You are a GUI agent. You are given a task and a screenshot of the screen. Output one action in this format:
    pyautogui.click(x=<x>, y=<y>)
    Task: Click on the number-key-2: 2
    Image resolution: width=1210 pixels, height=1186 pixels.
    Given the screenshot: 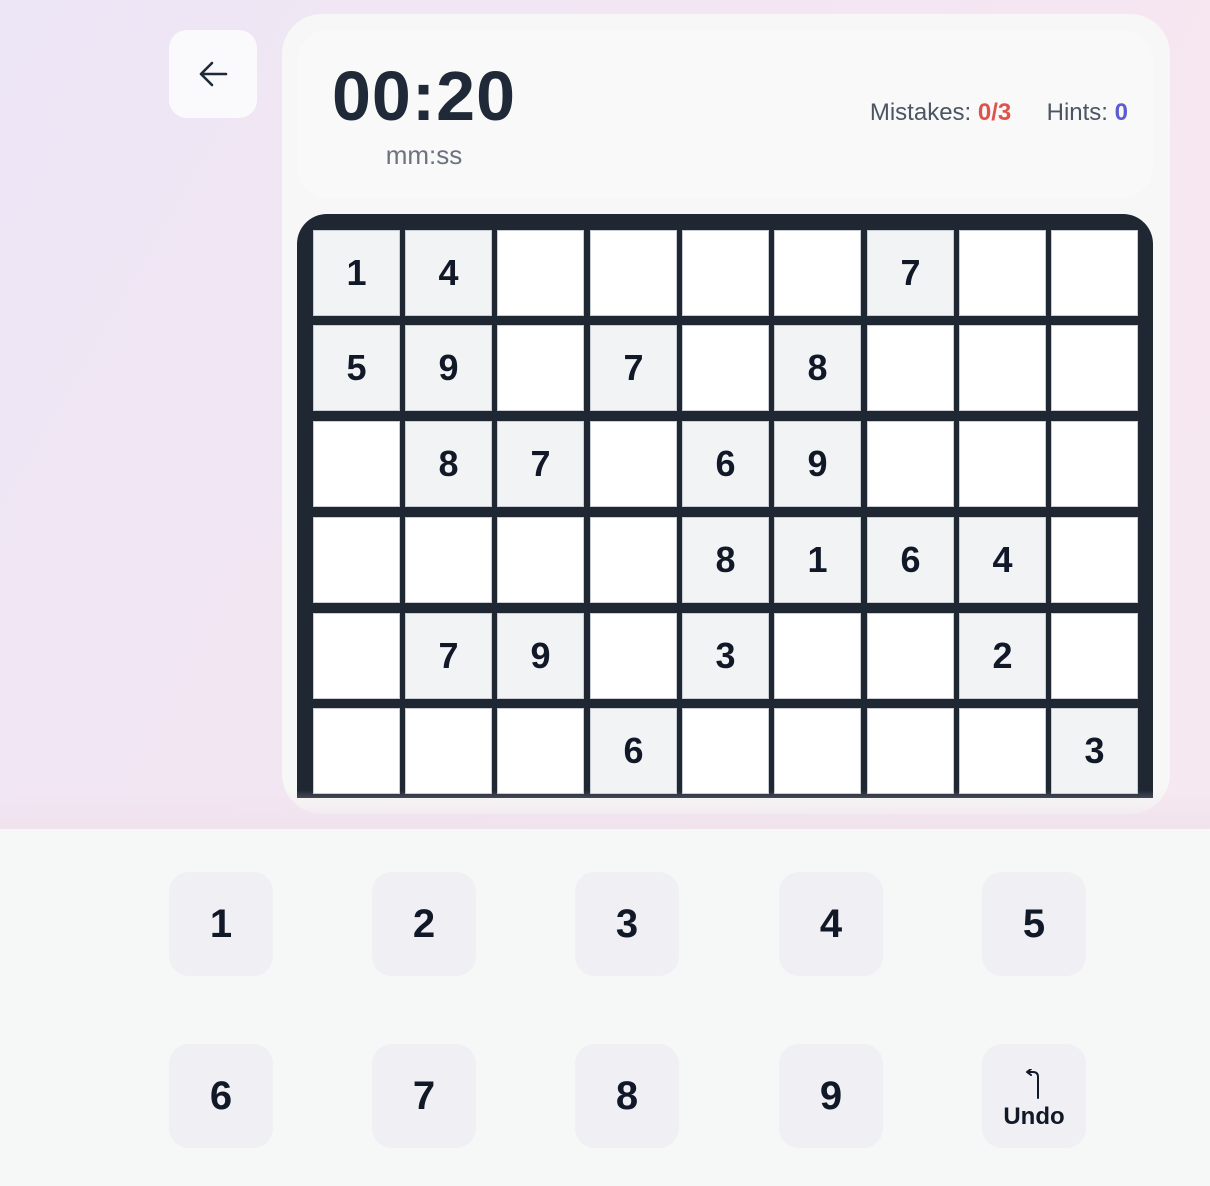 What is the action you would take?
    pyautogui.click(x=424, y=924)
    